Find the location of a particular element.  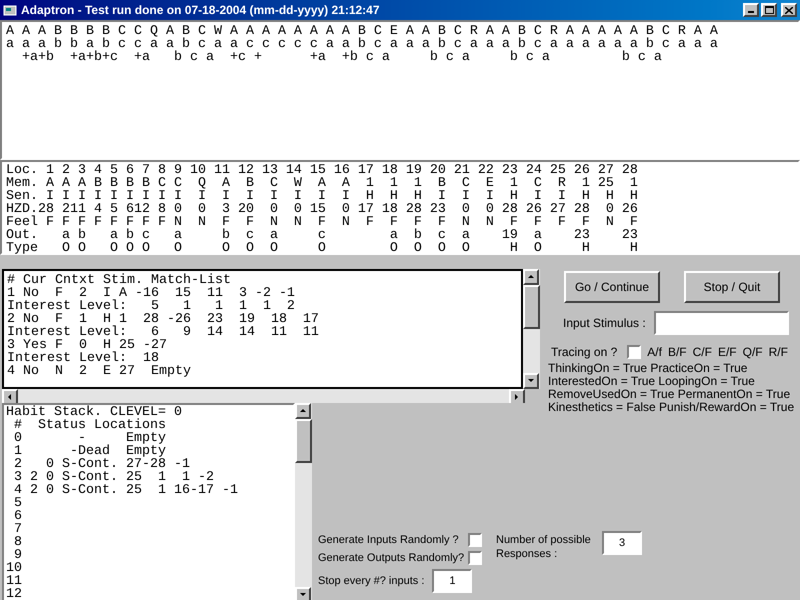

tracing-option: R/F is located at coordinates (778, 352).